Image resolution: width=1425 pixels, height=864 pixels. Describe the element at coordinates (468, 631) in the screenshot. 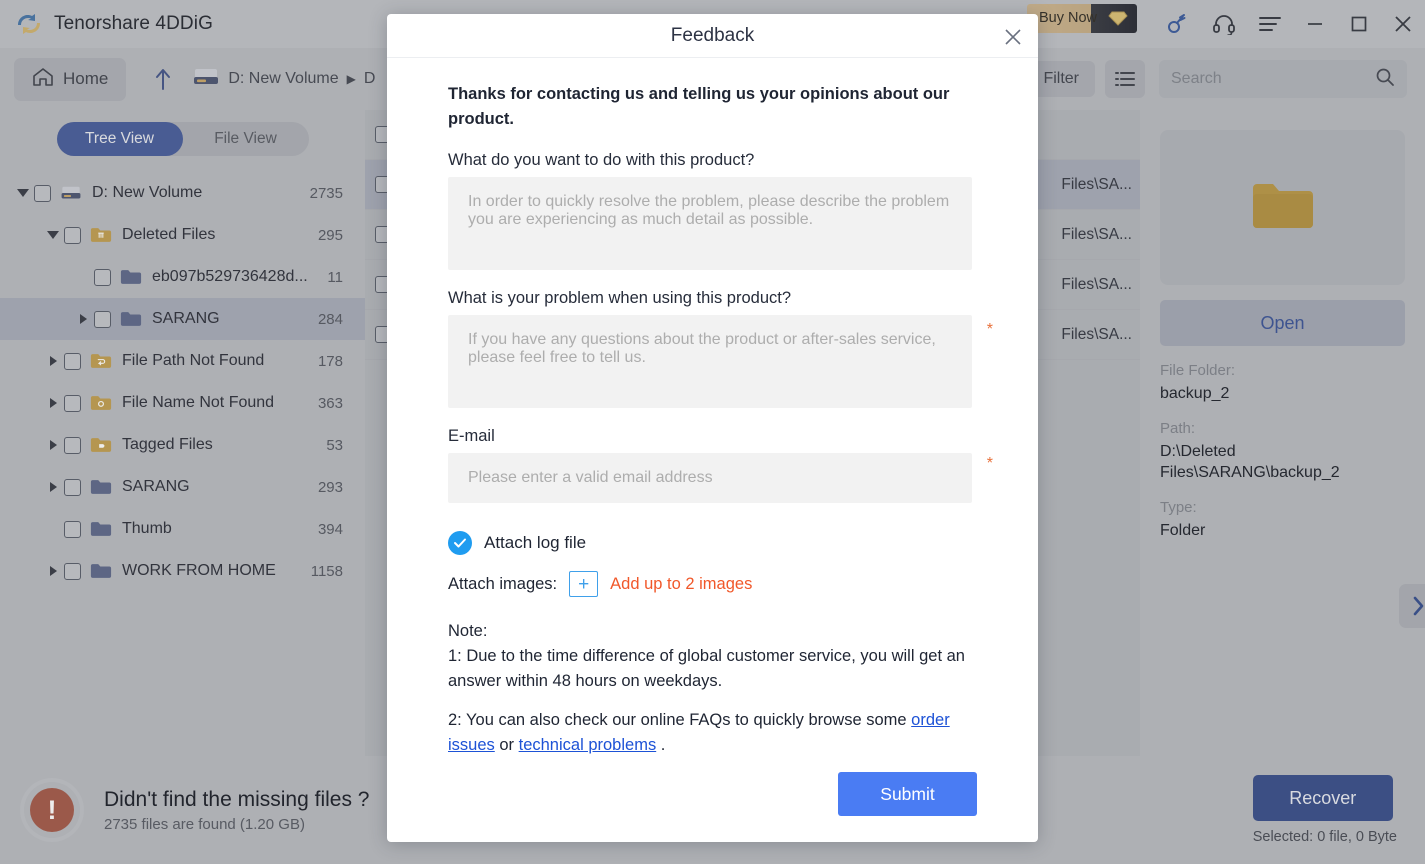

I see `note-heading: Note:` at that location.